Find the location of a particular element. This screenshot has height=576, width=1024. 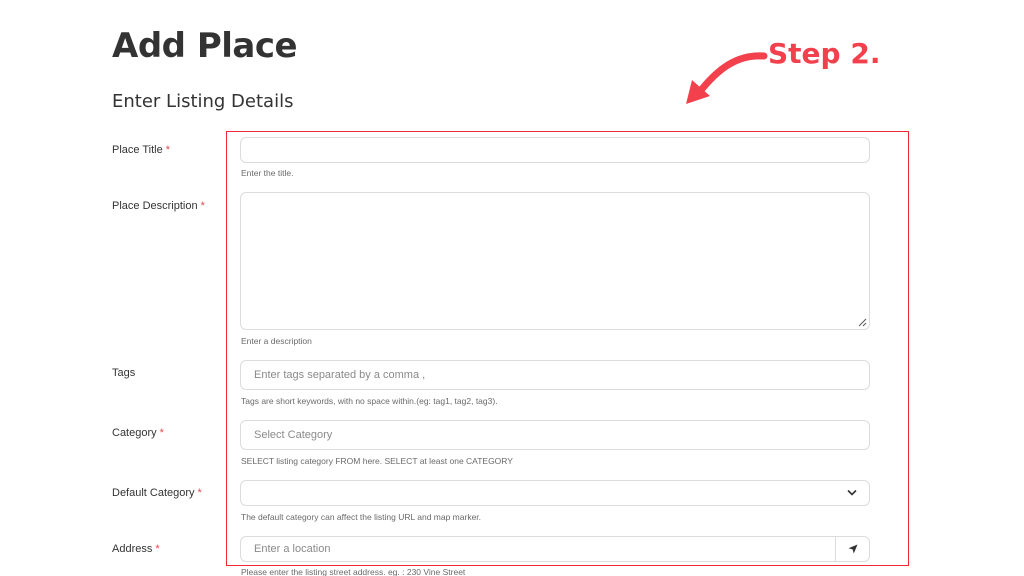

chevron-down-icon is located at coordinates (852, 492).